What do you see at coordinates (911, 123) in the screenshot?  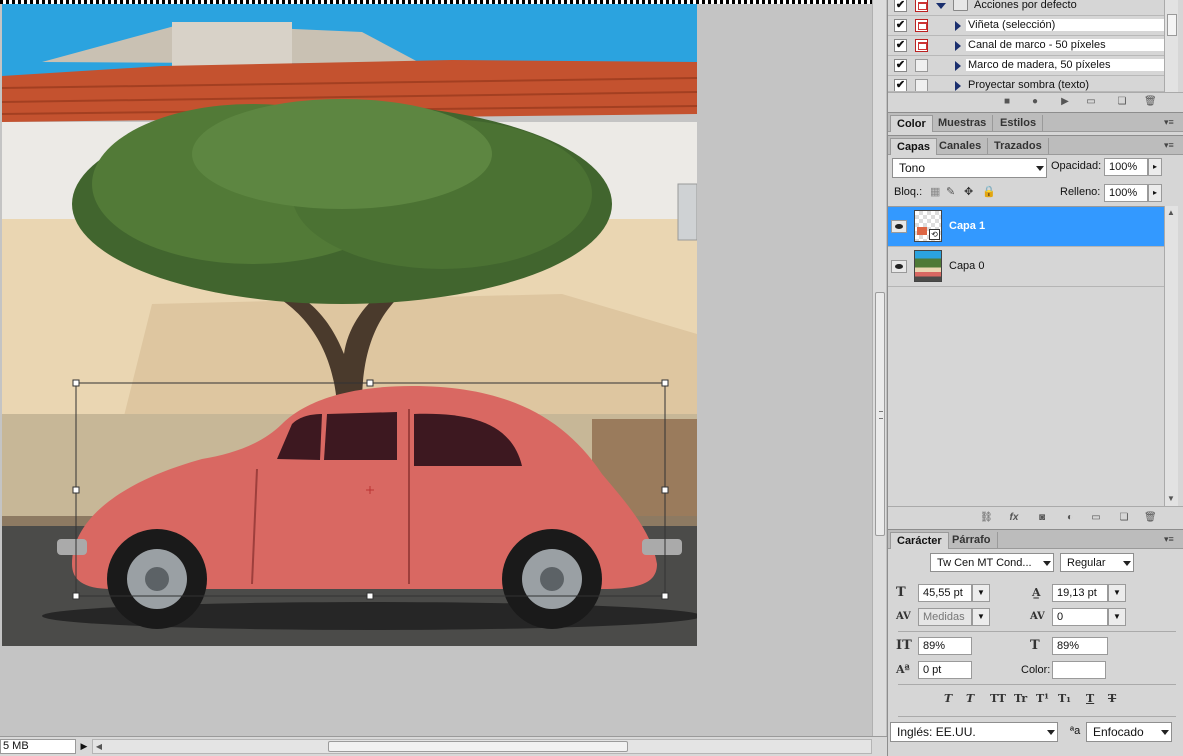 I see `tab-color: Color` at bounding box center [911, 123].